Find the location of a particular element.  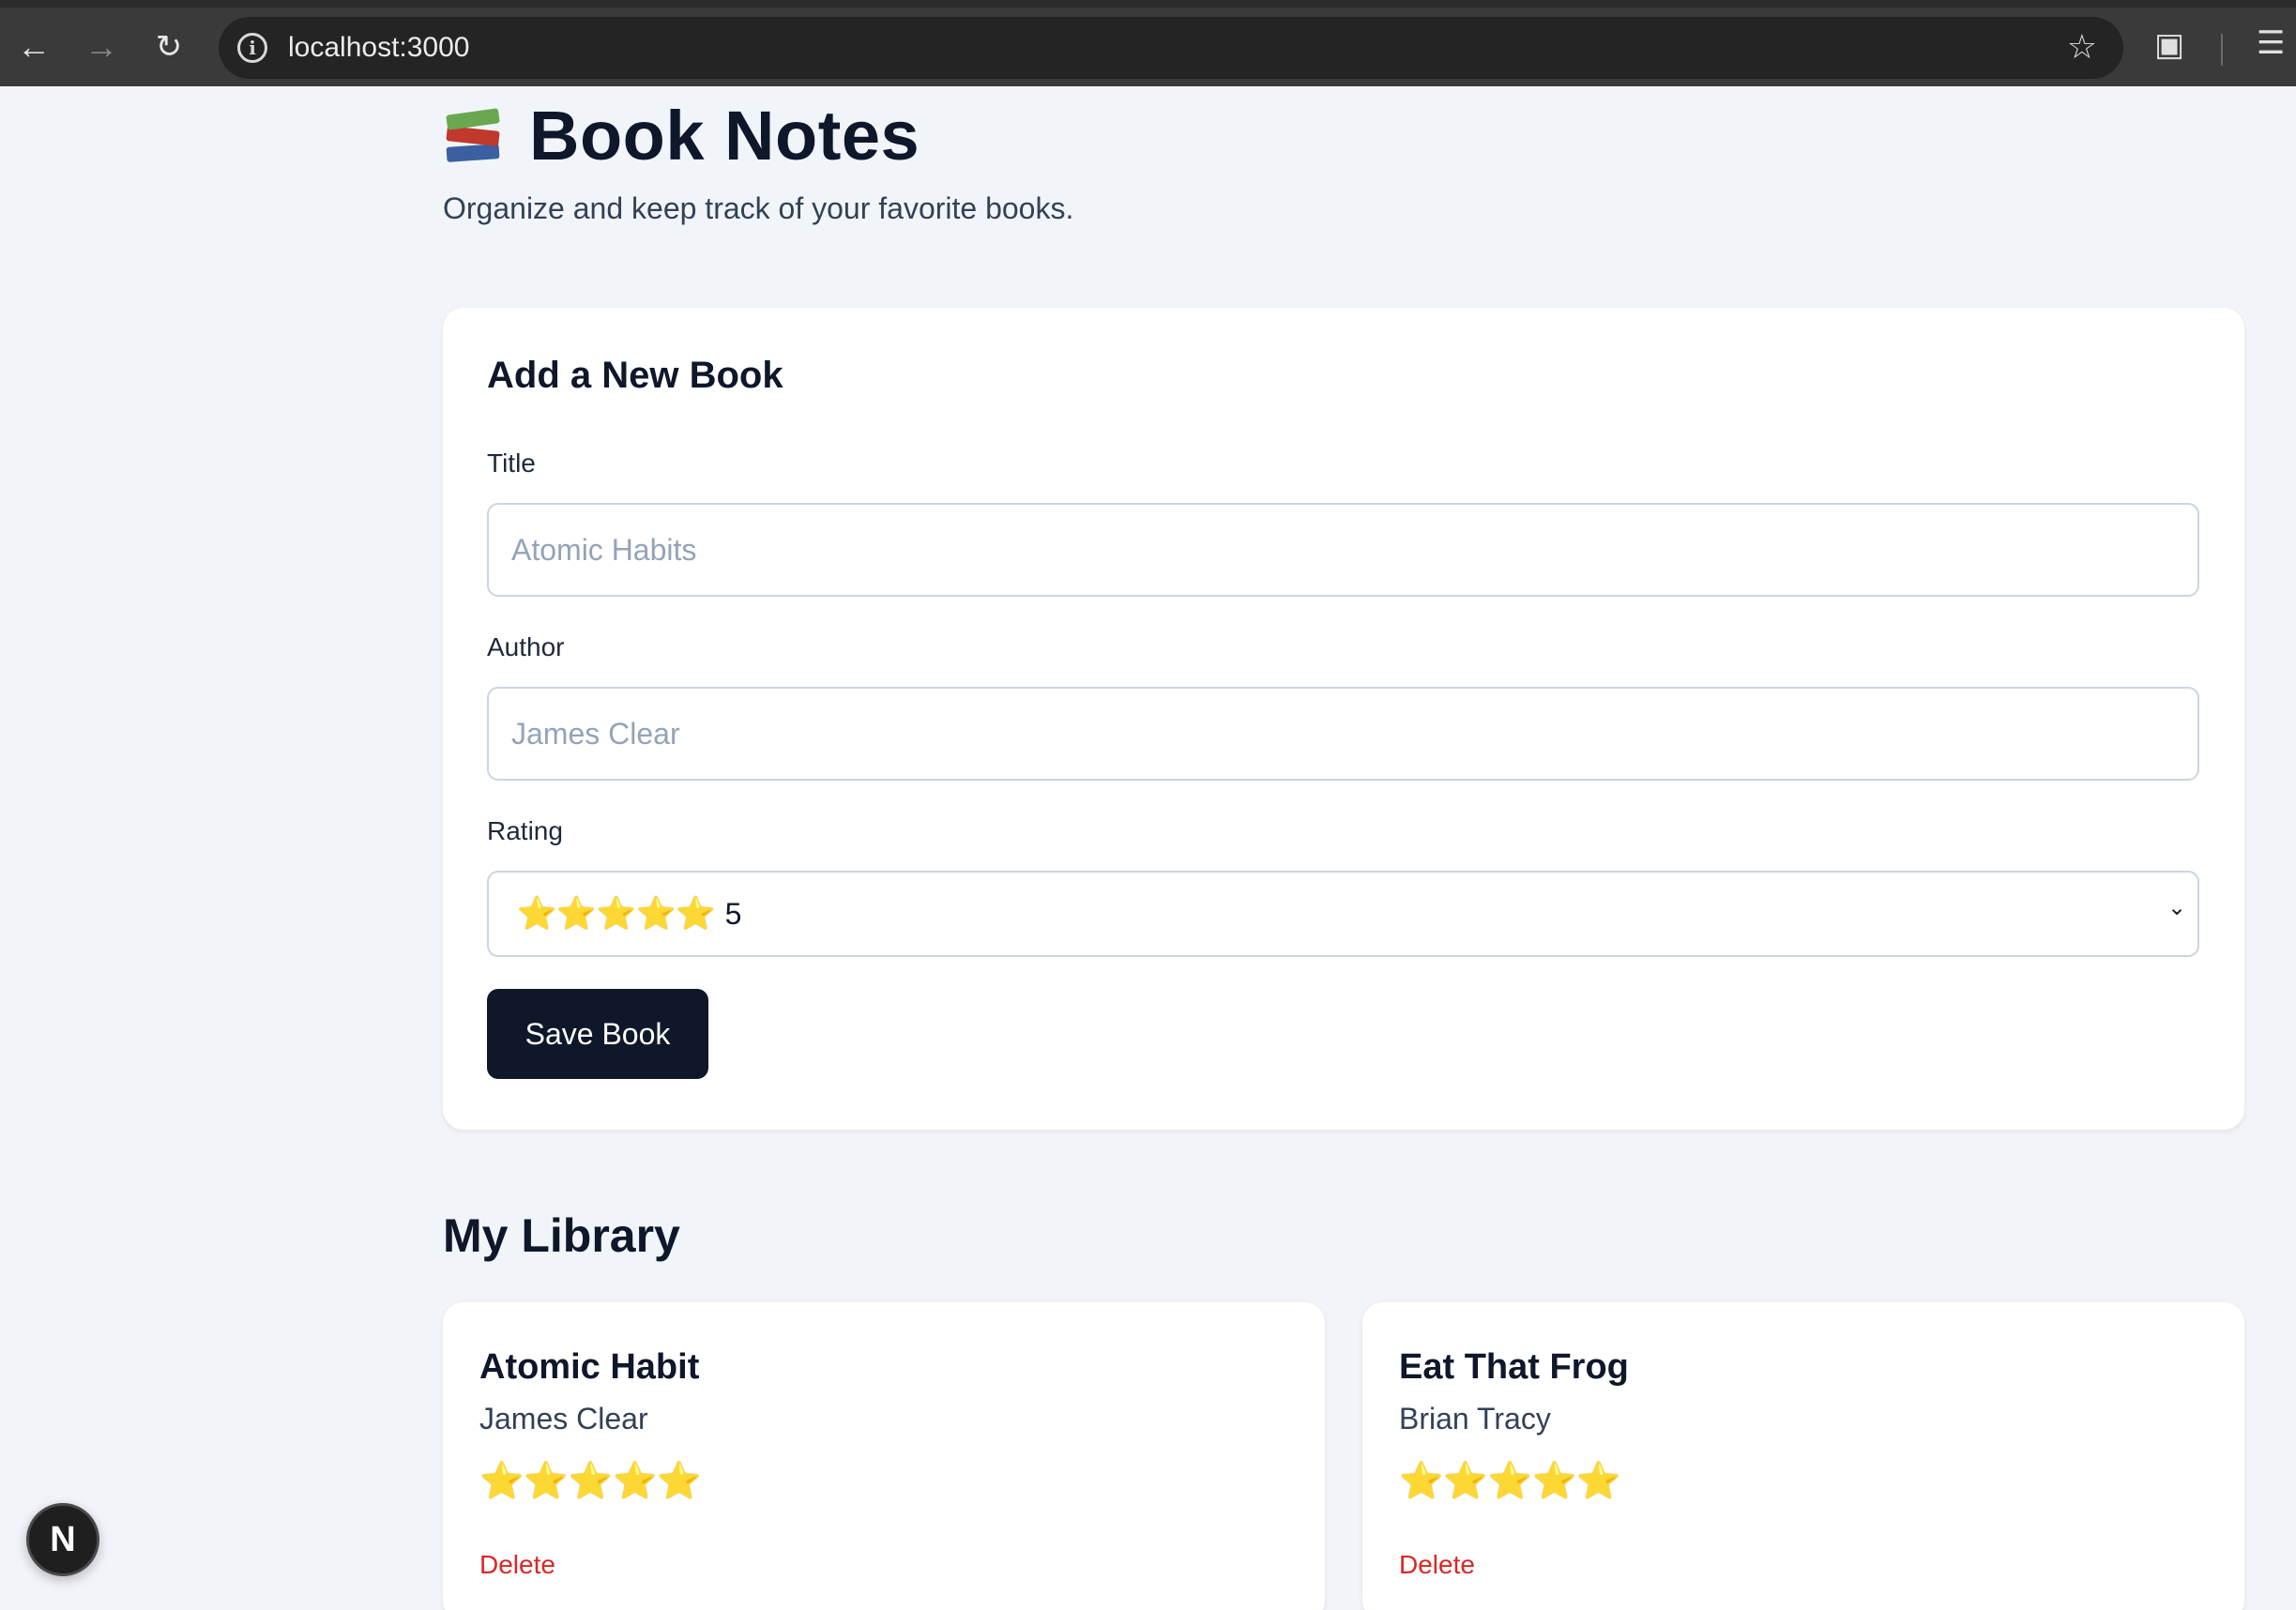

author-input is located at coordinates (1343, 734).